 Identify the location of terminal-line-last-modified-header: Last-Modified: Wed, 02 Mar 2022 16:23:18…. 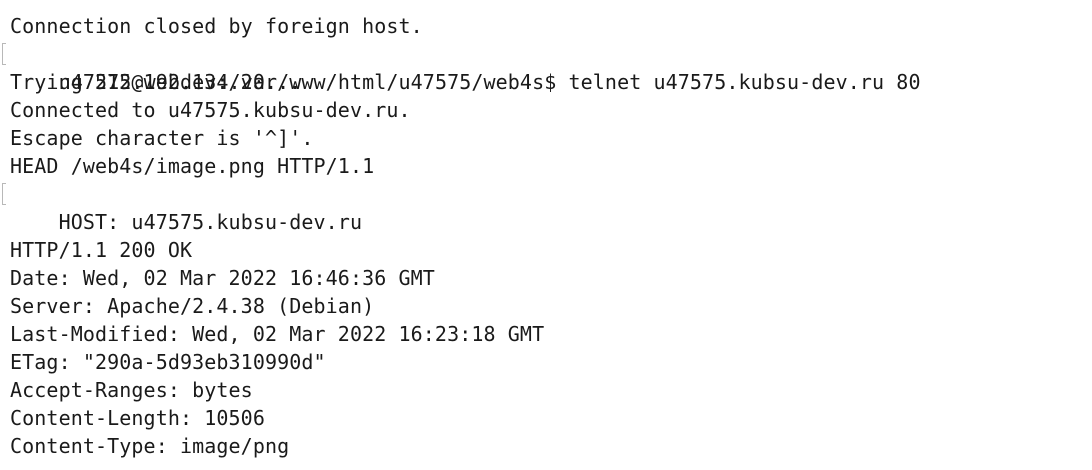
(277, 334).